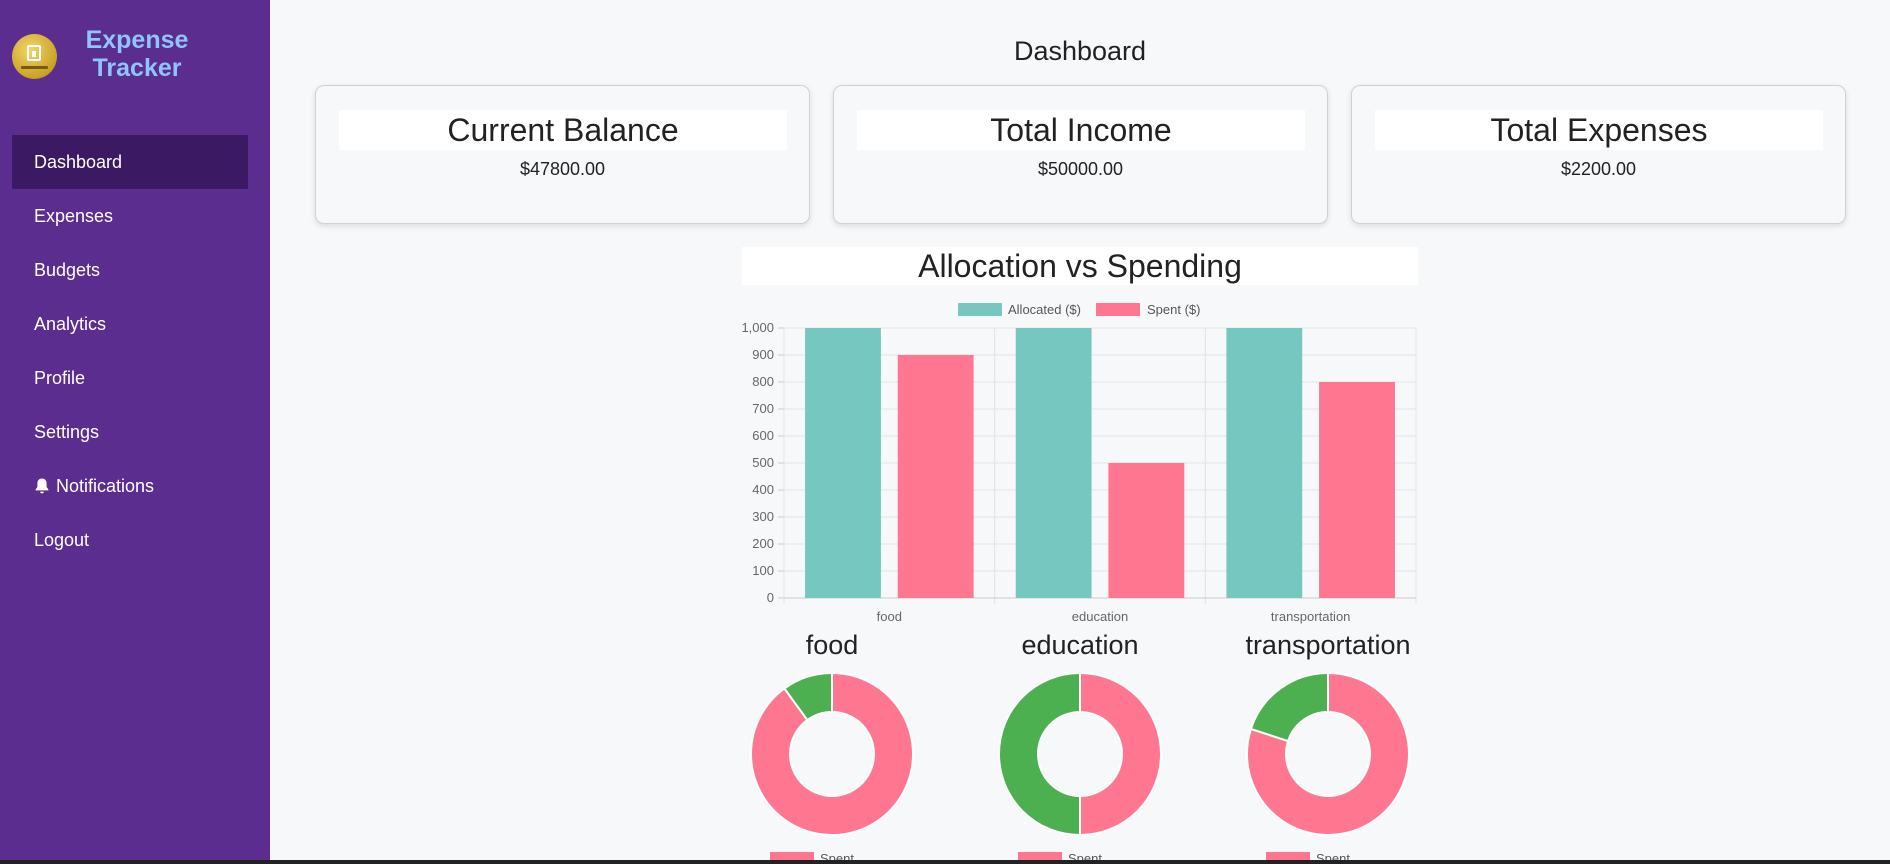 This screenshot has width=1890, height=864. What do you see at coordinates (763, 462) in the screenshot?
I see `y-tick-label: 500` at bounding box center [763, 462].